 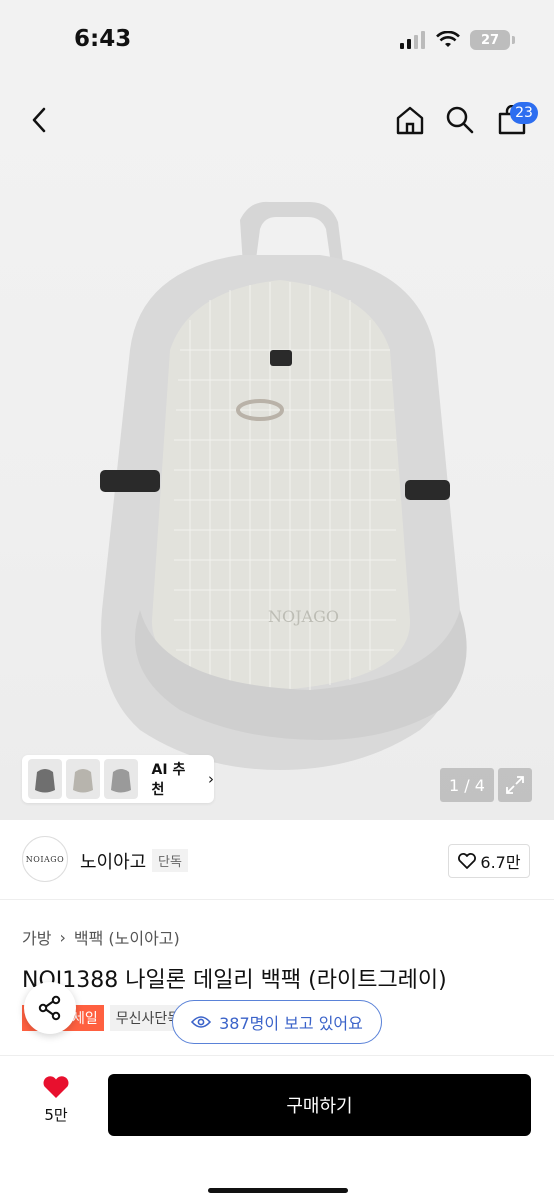 I want to click on home-button, so click(x=410, y=120).